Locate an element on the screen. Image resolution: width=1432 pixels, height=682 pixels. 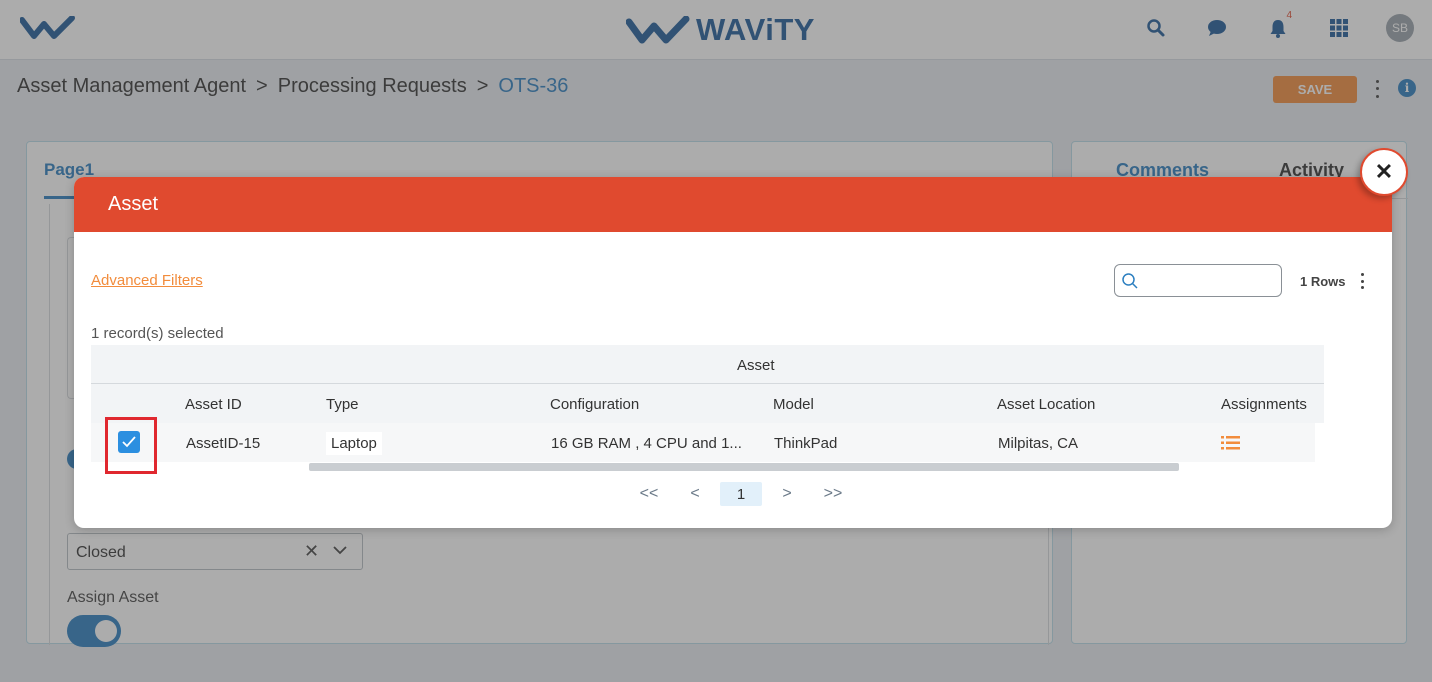
last-page-button: >> is located at coordinates (833, 494).